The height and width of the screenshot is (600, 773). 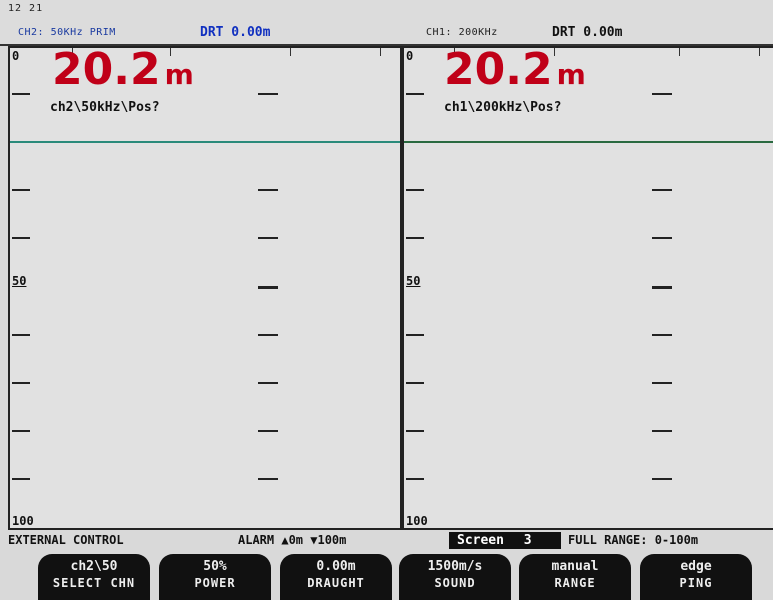 I want to click on softkey-ping: edge PING, so click(x=696, y=577).